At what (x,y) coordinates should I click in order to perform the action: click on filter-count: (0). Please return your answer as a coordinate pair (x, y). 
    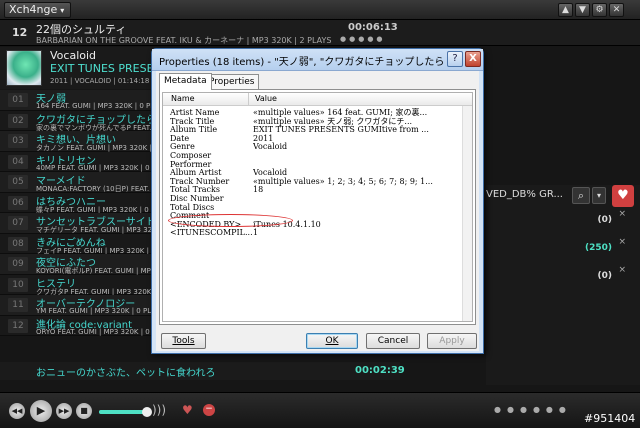
    Looking at the image, I should click on (605, 276).